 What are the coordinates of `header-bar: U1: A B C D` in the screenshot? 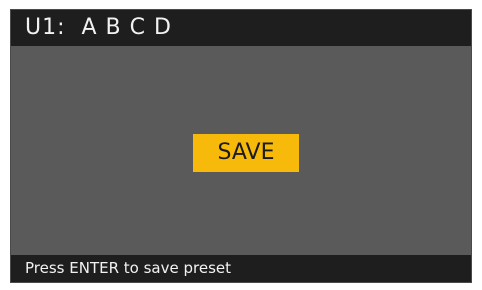 It's located at (241, 28).